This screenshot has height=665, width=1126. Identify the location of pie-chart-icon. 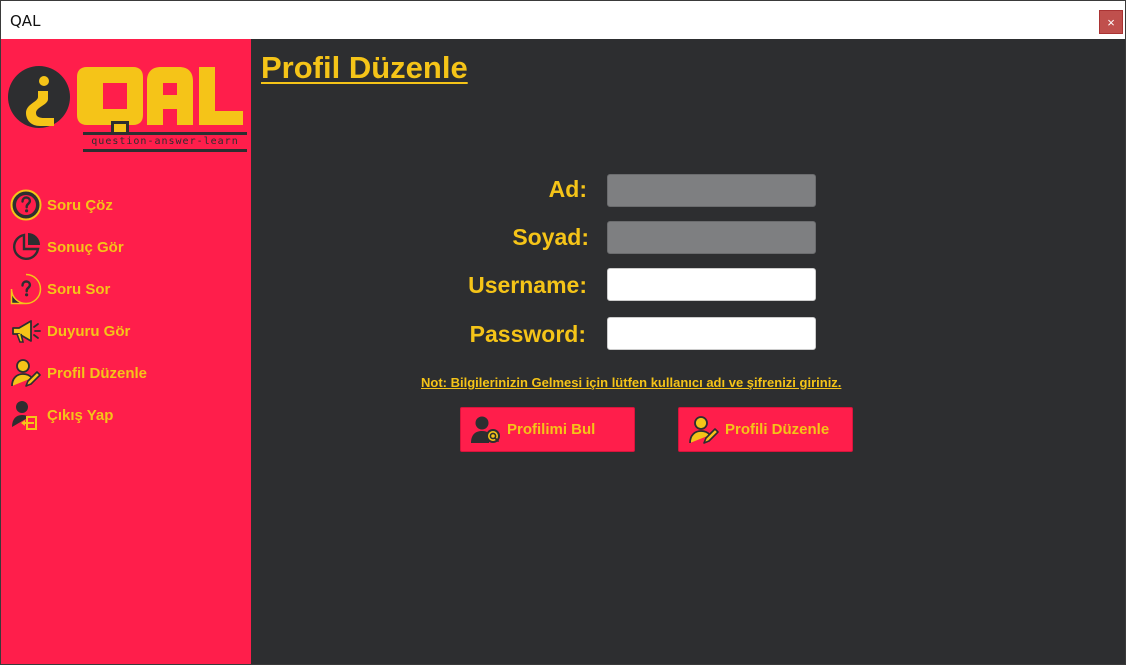
(26, 247).